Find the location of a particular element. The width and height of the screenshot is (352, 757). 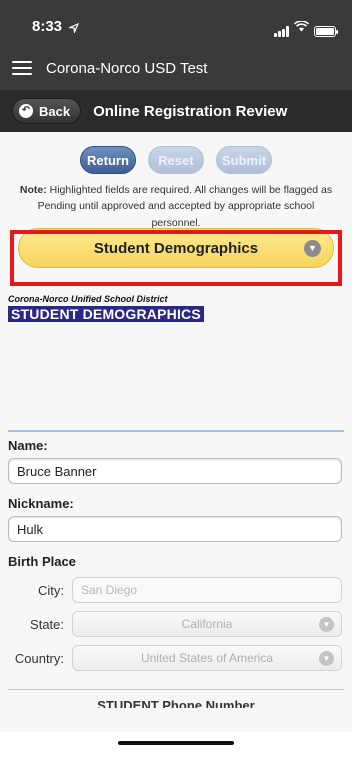

app-bar: Corona-Norco USD Test is located at coordinates (176, 68).